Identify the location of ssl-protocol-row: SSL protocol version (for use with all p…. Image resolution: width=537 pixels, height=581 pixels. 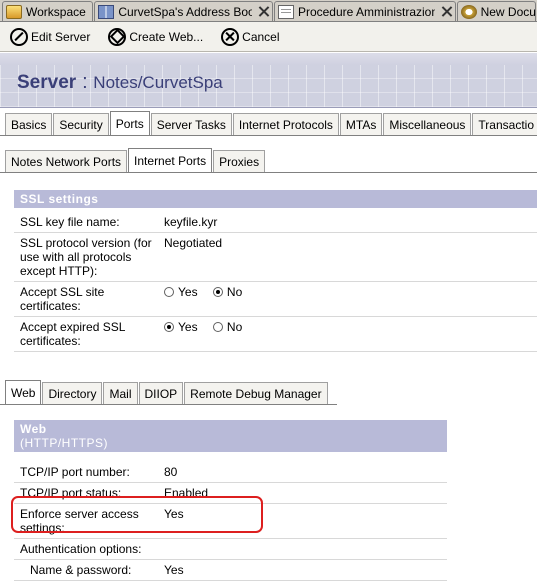
(275, 257).